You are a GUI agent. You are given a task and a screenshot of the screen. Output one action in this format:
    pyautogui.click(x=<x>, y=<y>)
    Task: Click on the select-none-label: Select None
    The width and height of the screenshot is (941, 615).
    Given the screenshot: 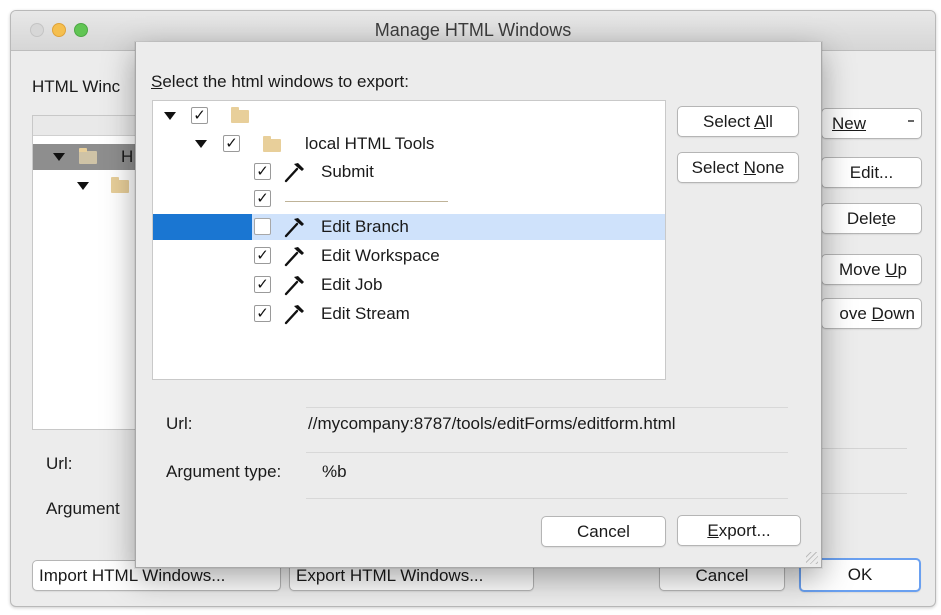 What is the action you would take?
    pyautogui.click(x=738, y=167)
    